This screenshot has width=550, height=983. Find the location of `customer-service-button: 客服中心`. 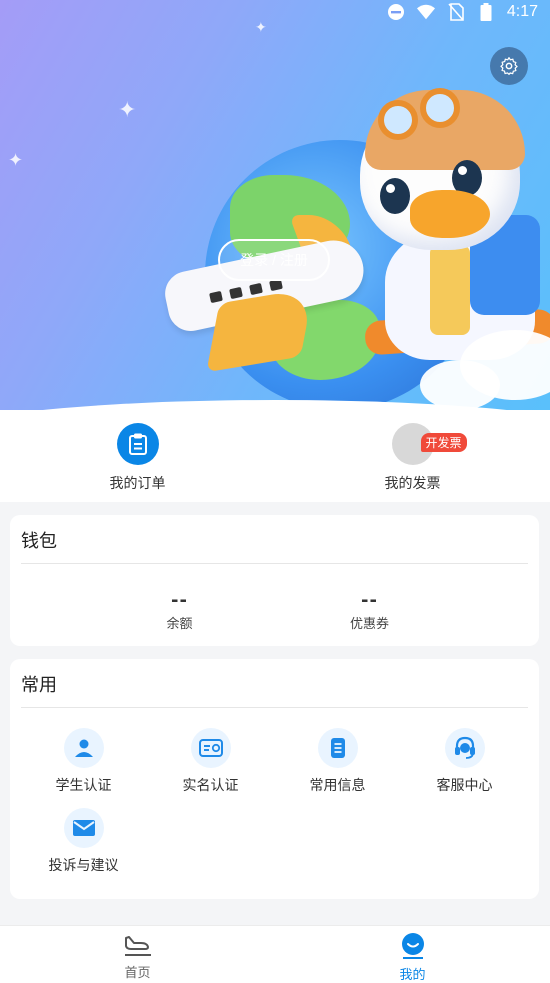

customer-service-button: 客服中心 is located at coordinates (464, 768).